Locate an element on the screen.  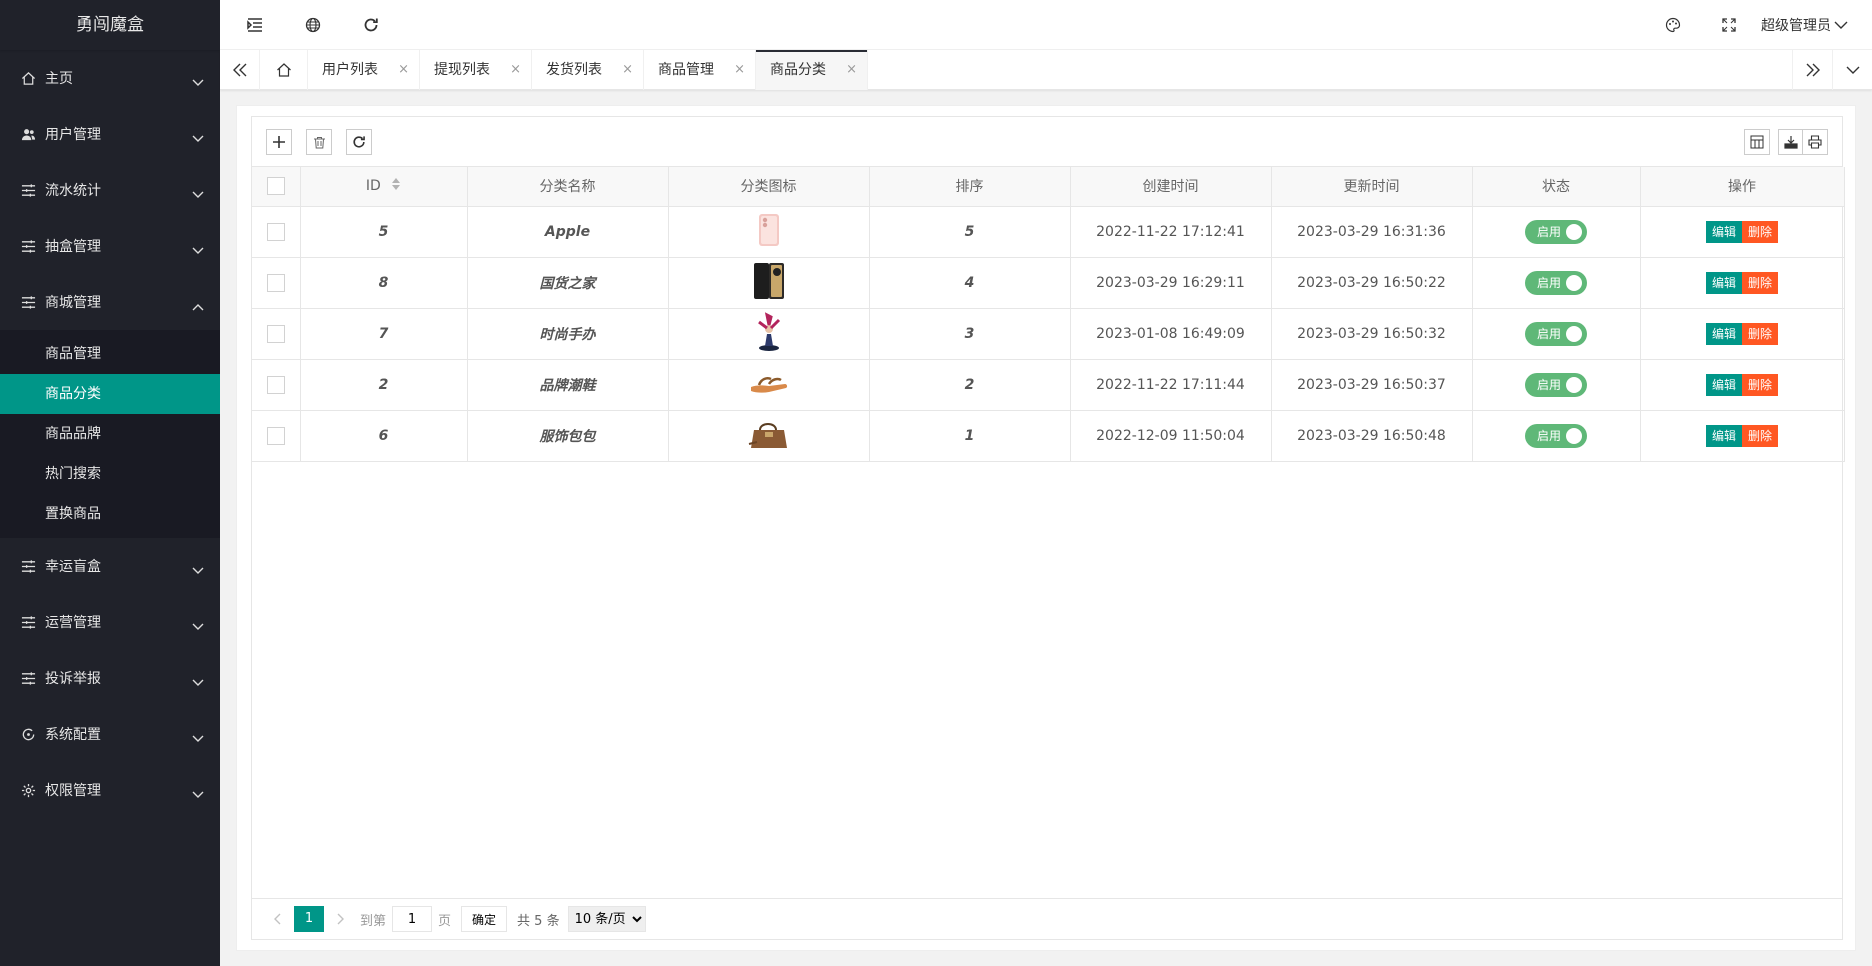
submenu-item: 商品品牌 is located at coordinates (110, 434).